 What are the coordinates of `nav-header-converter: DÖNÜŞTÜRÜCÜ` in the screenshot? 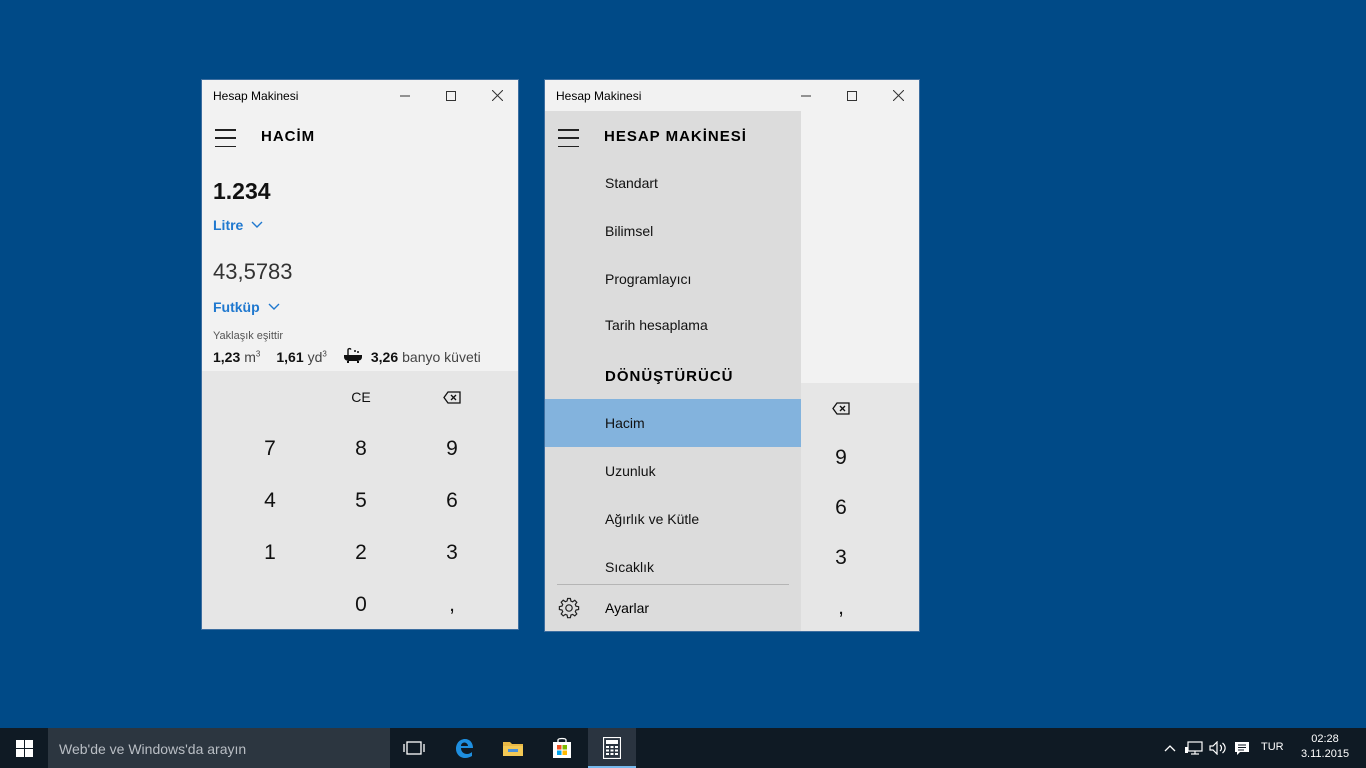 It's located at (669, 376).